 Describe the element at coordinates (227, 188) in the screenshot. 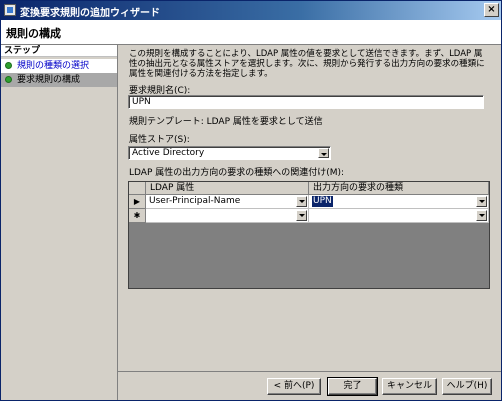

I see `column-header-ldap: LDAP 属性` at that location.